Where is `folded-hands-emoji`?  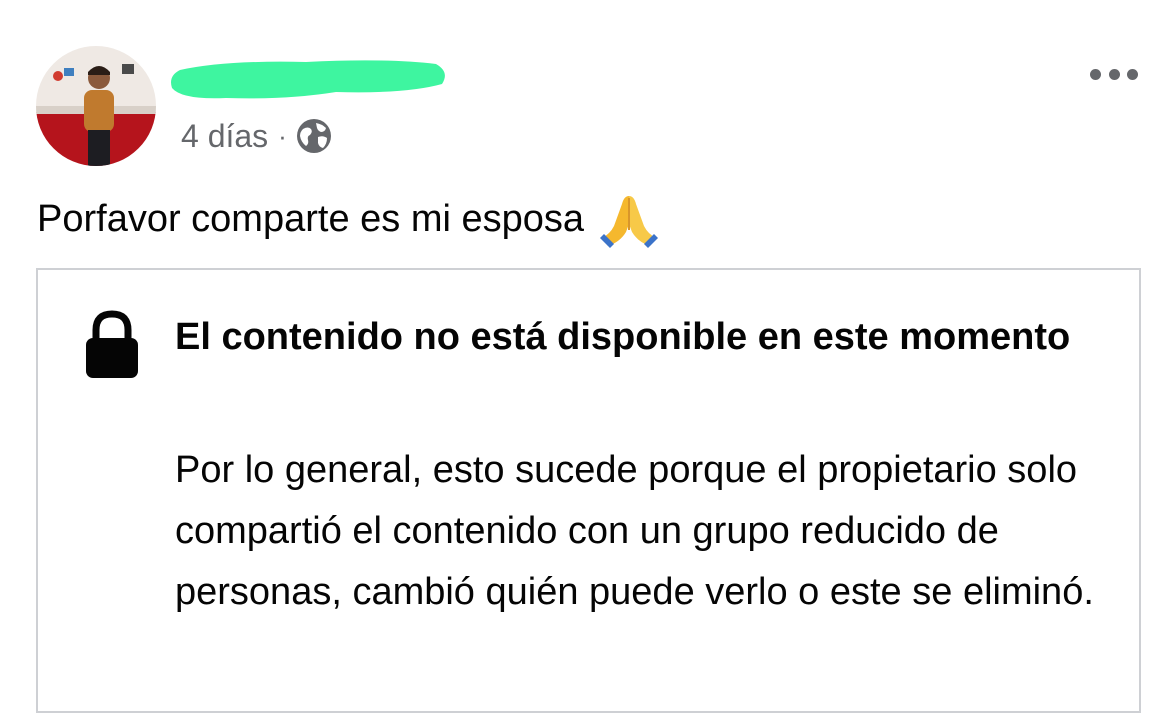 folded-hands-emoji is located at coordinates (629, 219).